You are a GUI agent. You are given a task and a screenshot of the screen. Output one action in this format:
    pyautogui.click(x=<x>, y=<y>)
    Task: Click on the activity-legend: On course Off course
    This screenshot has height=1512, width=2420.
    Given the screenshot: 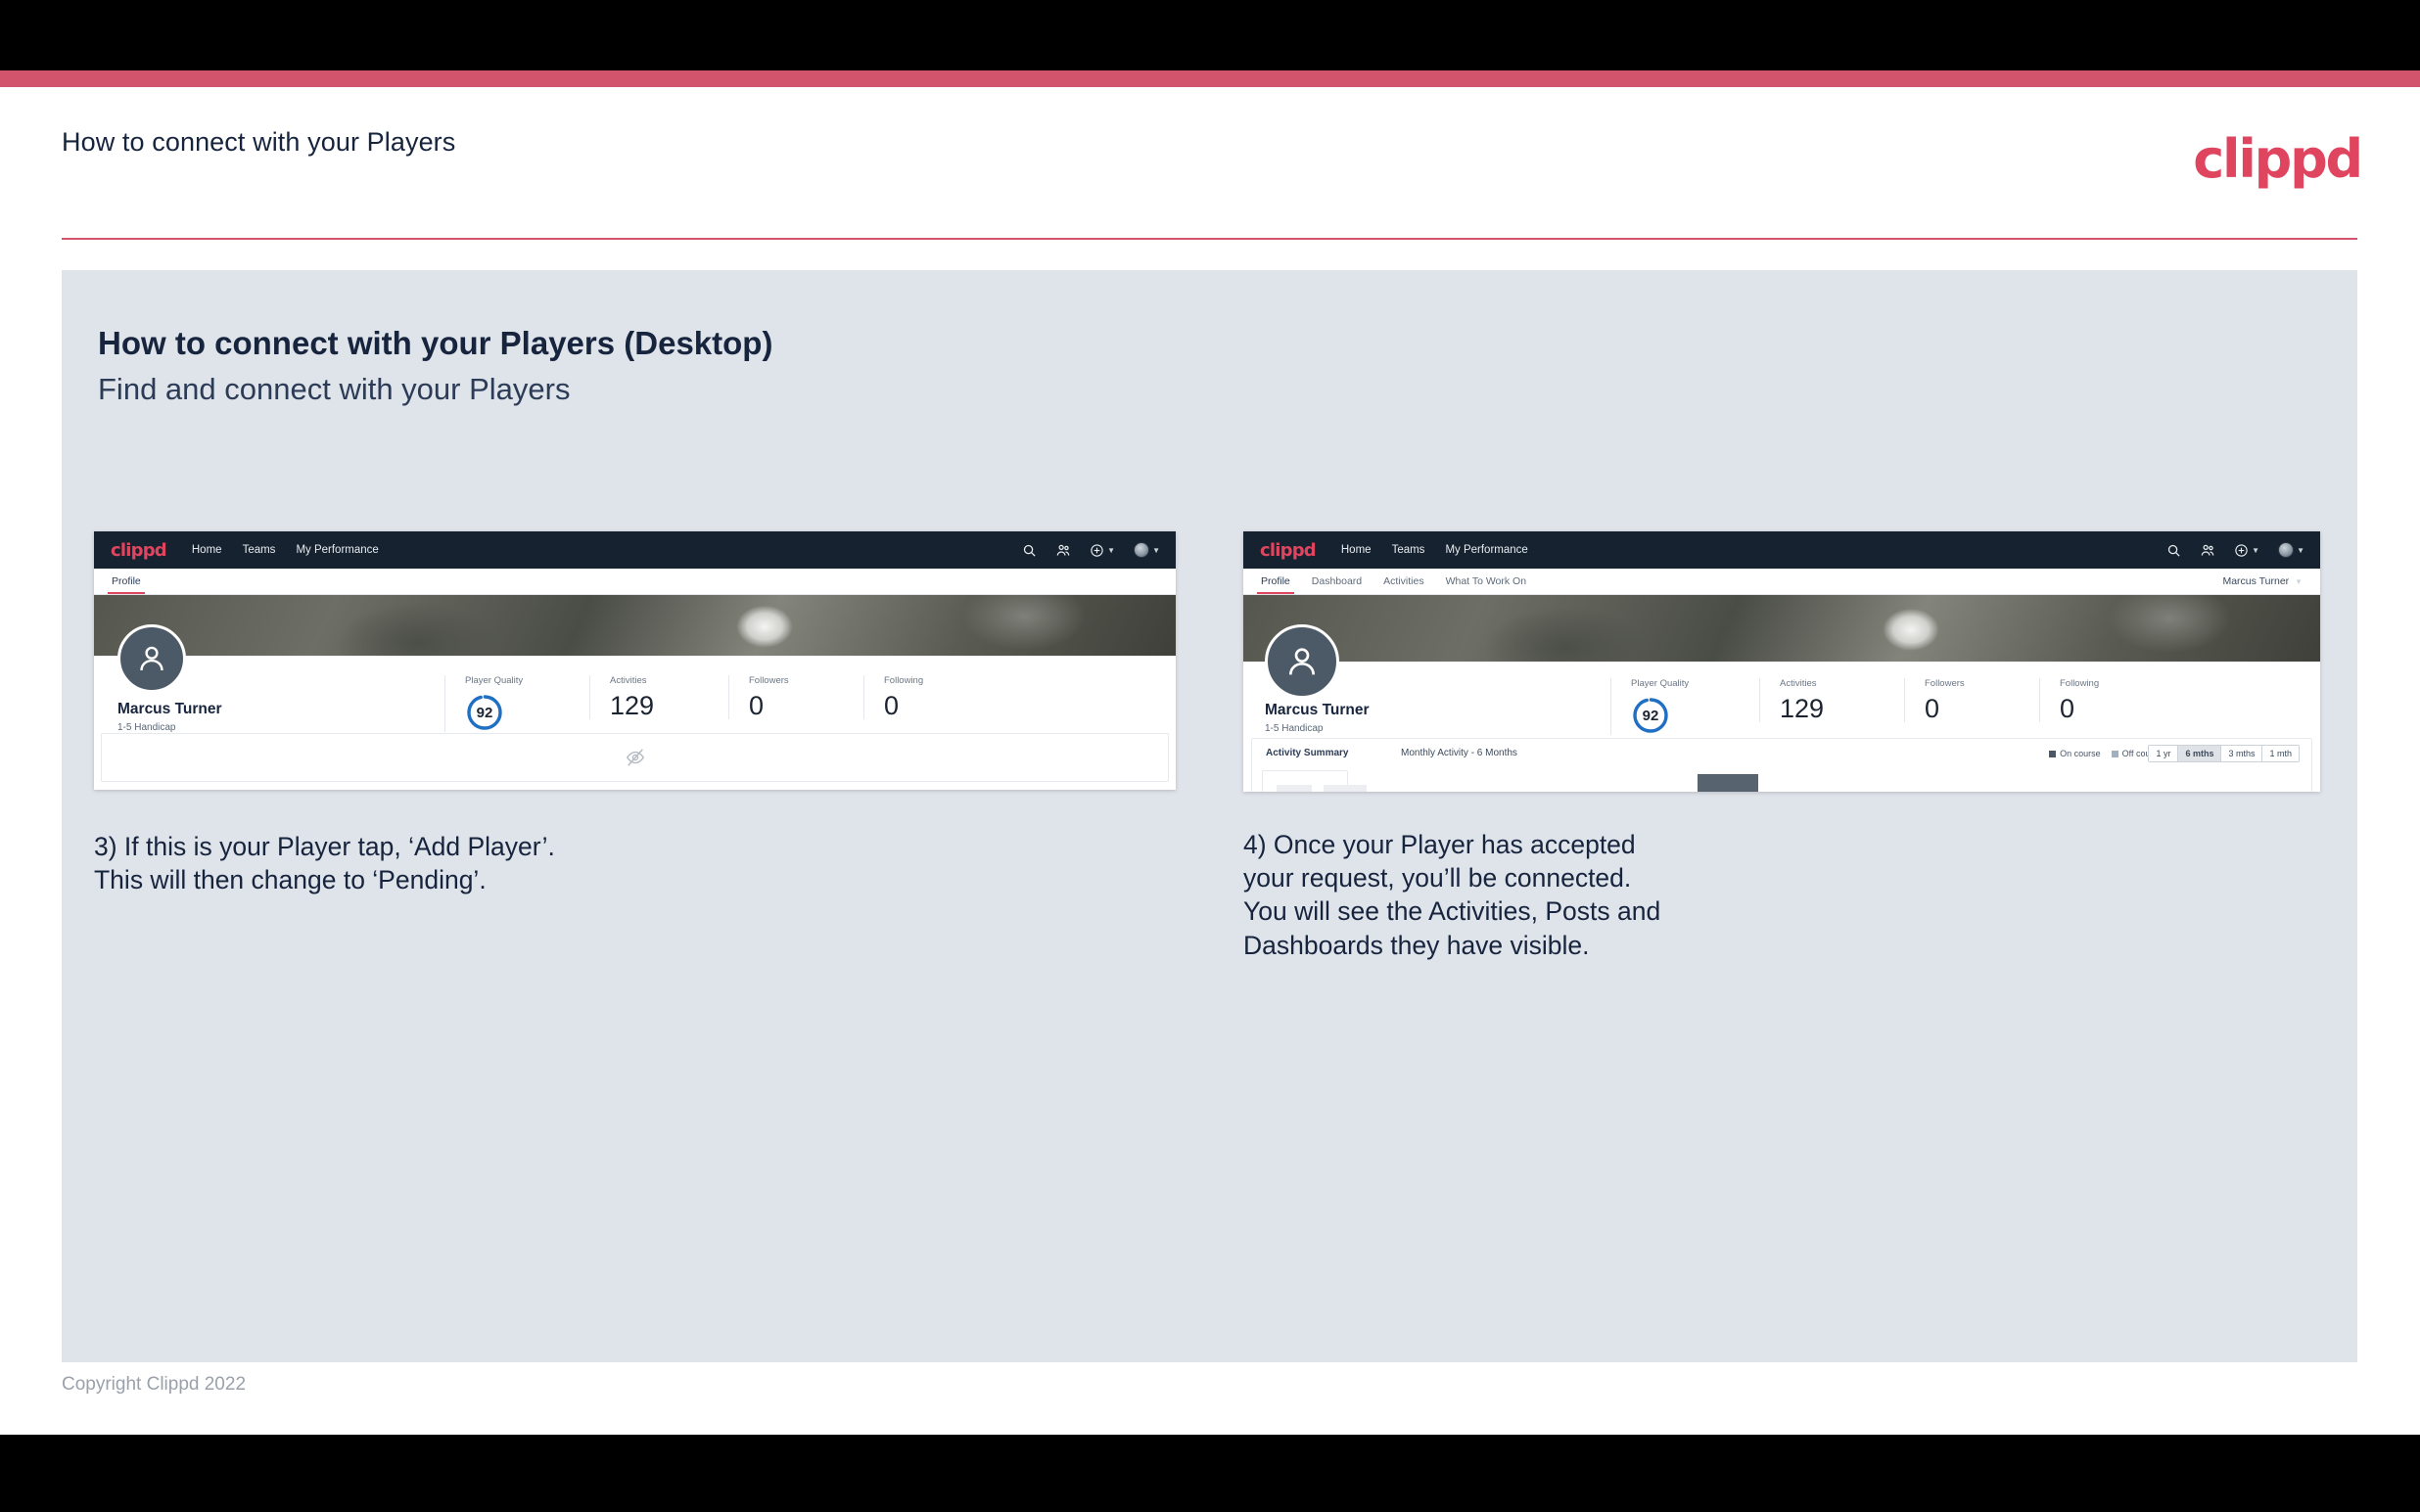 What is the action you would take?
    pyautogui.click(x=2106, y=753)
    